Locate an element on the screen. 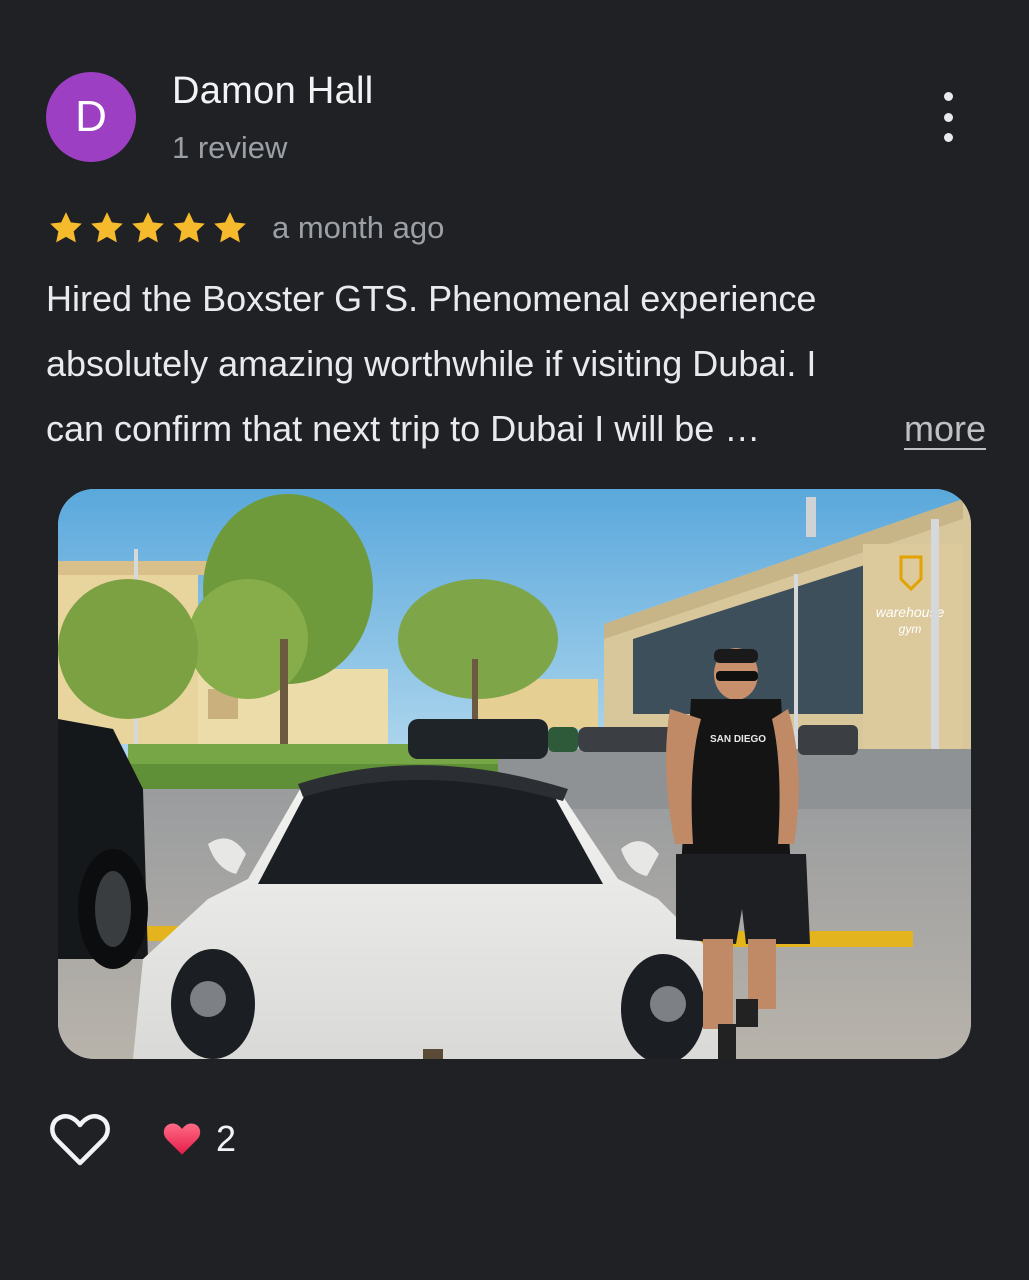 This screenshot has width=1029, height=1280. avatar-initial: D is located at coordinates (91, 116).